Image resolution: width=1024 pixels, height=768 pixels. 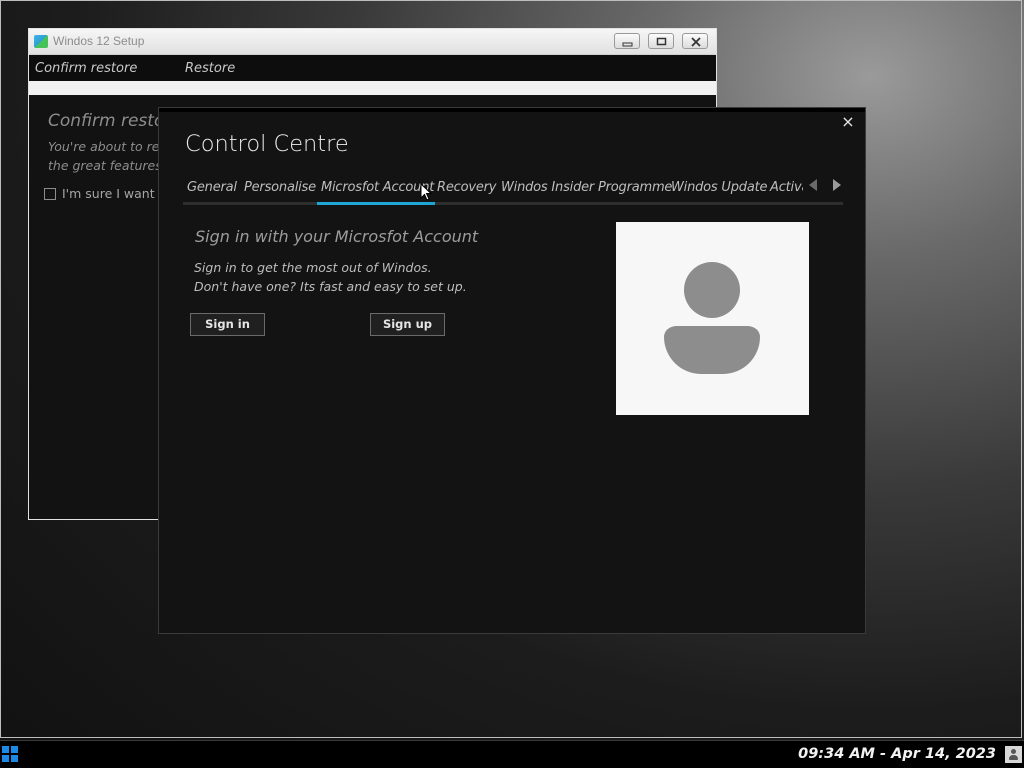 What do you see at coordinates (466, 187) in the screenshot?
I see `tab-recovery: Recovery` at bounding box center [466, 187].